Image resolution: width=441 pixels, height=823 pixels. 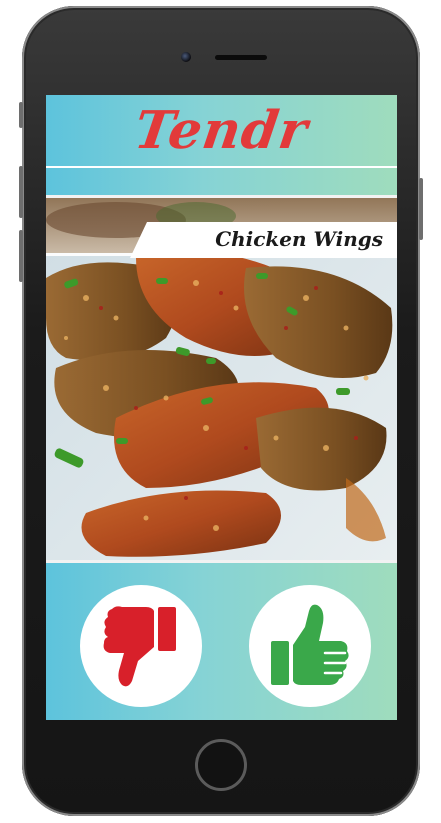 What do you see at coordinates (21, 256) in the screenshot?
I see `volume-down-button` at bounding box center [21, 256].